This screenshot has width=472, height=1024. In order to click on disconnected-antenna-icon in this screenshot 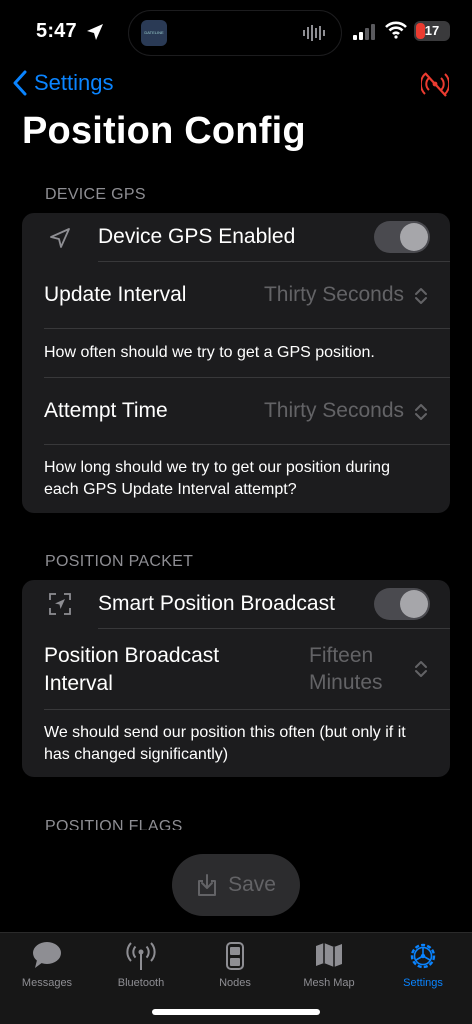, I will do `click(435, 84)`.